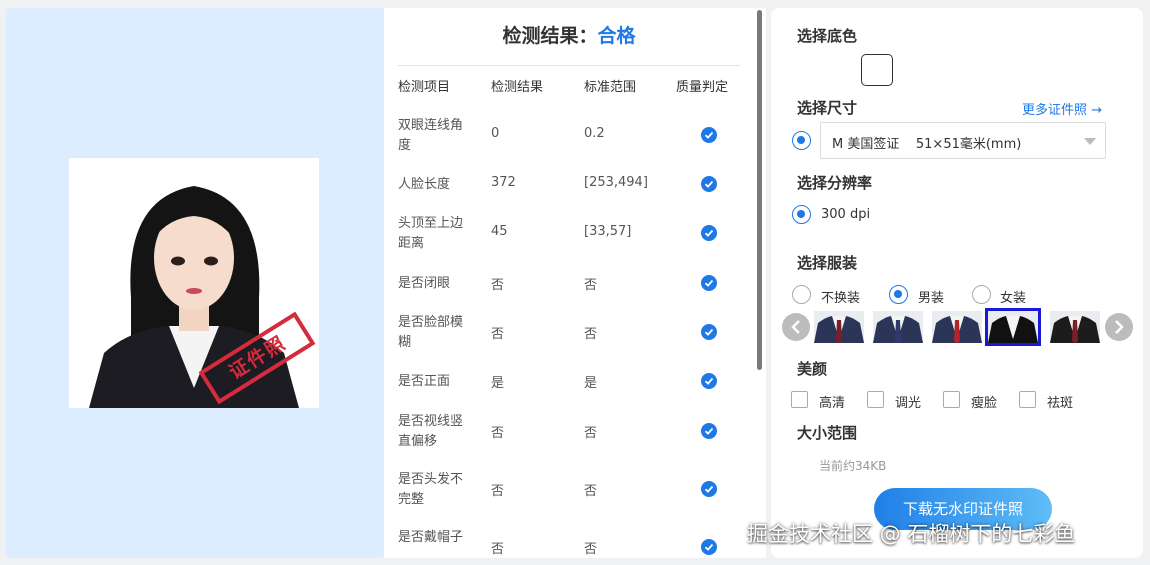 This screenshot has height=565, width=1150. I want to click on clothing-label: 选择服装, so click(827, 263).